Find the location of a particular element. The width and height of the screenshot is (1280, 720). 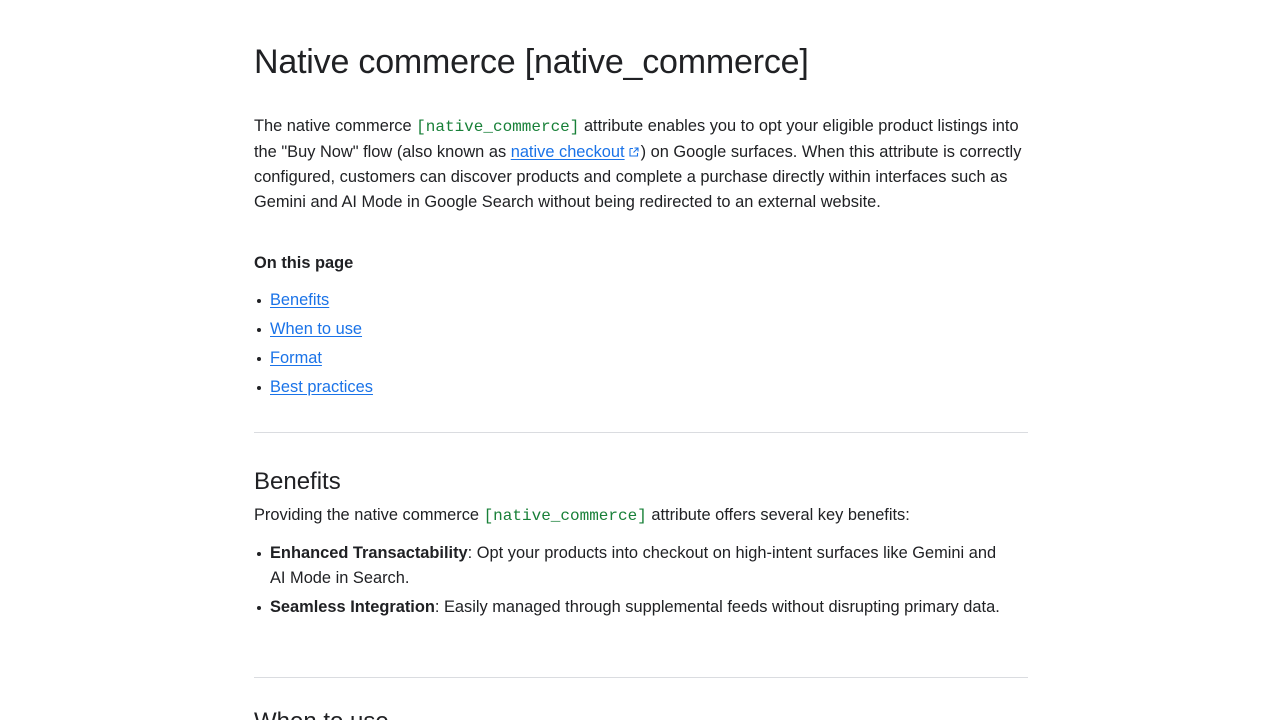

list-item: When to use is located at coordinates (313, 331).